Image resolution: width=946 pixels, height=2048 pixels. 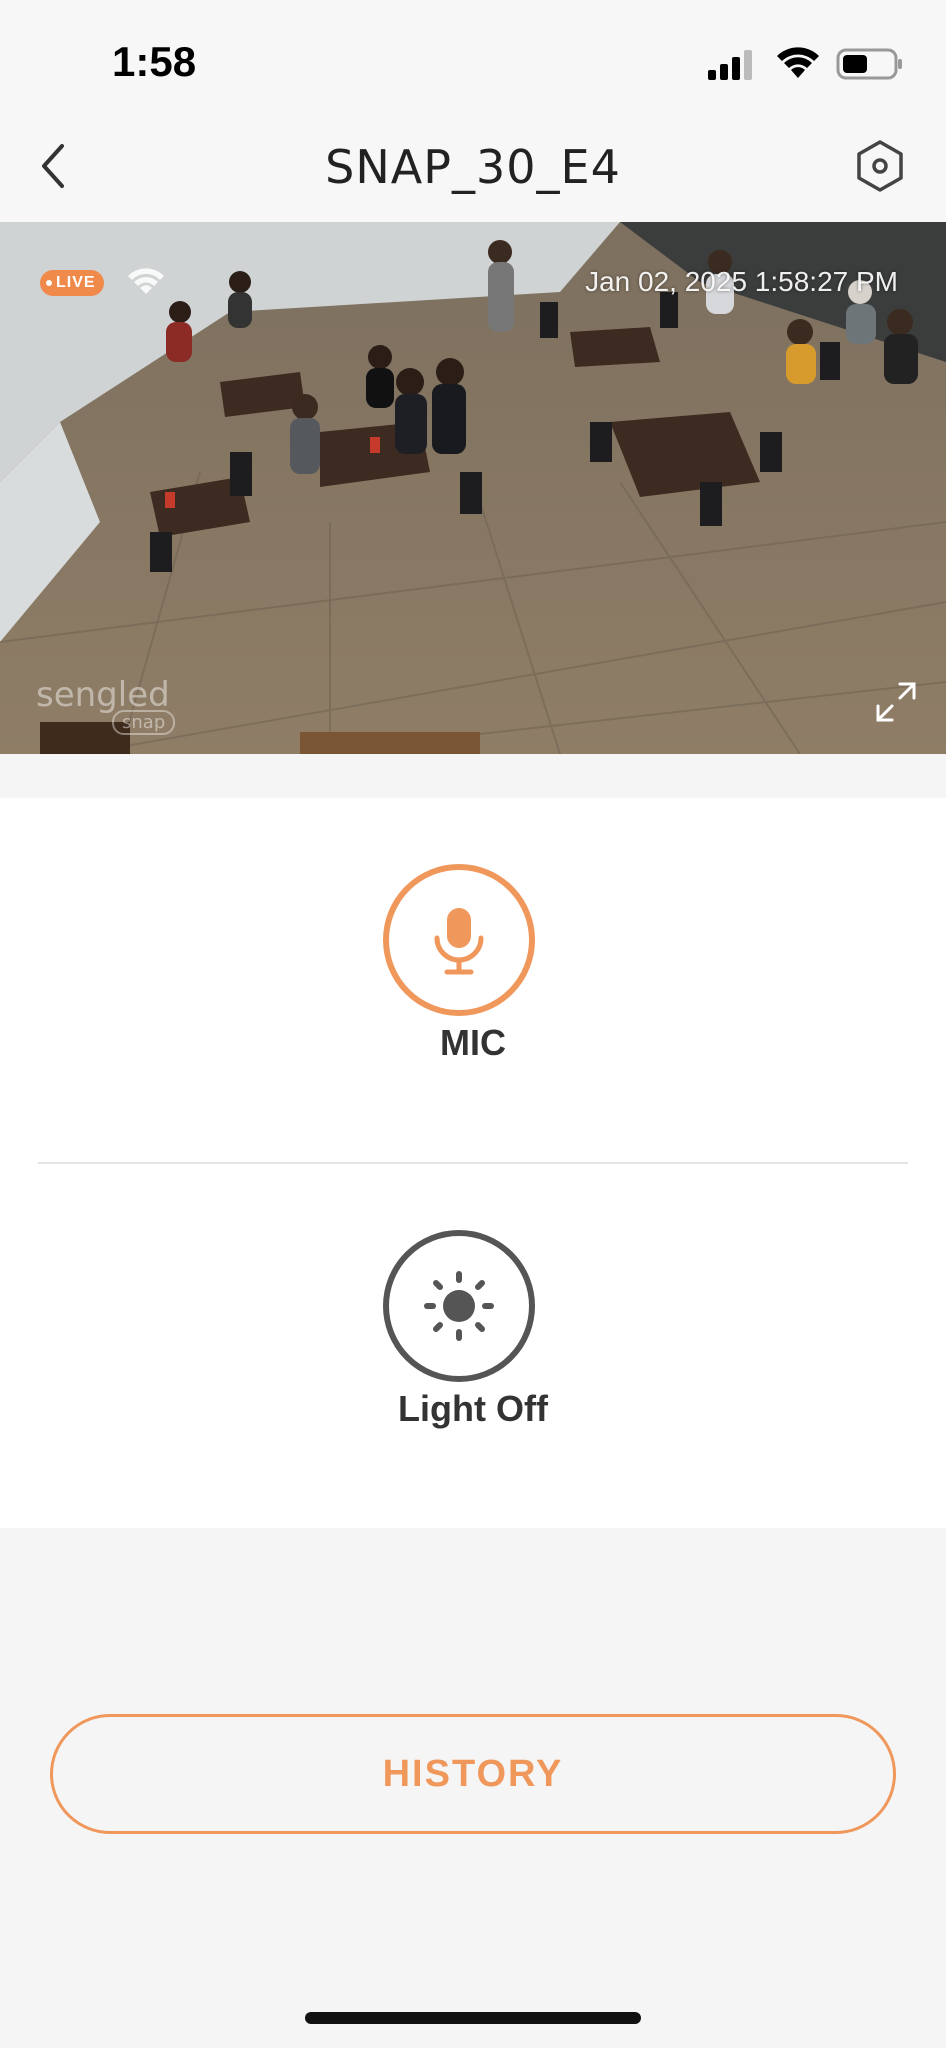 I want to click on brand-watermark-sub: snap, so click(x=144, y=722).